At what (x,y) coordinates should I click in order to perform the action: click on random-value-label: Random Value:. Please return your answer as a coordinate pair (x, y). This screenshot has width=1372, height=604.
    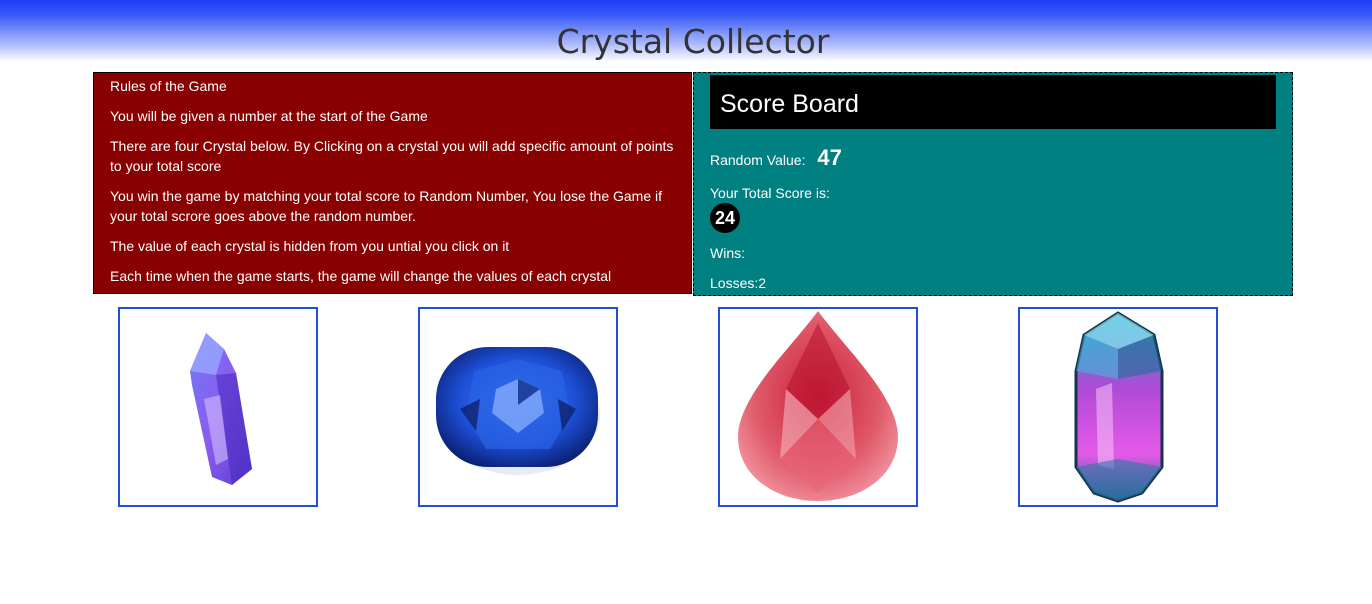
    Looking at the image, I should click on (758, 160).